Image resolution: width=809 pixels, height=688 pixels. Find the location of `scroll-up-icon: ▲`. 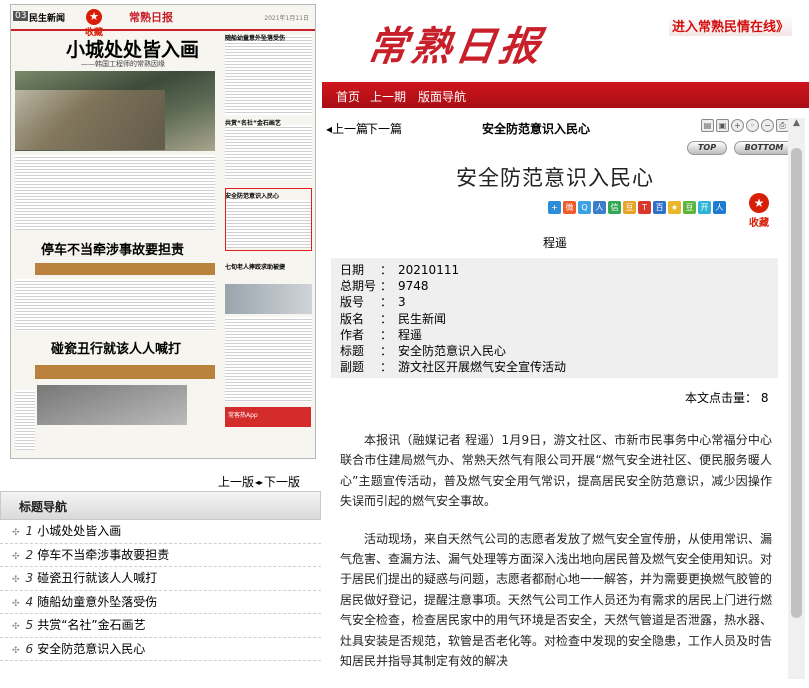

scroll-up-icon: ▲ is located at coordinates (796, 125).